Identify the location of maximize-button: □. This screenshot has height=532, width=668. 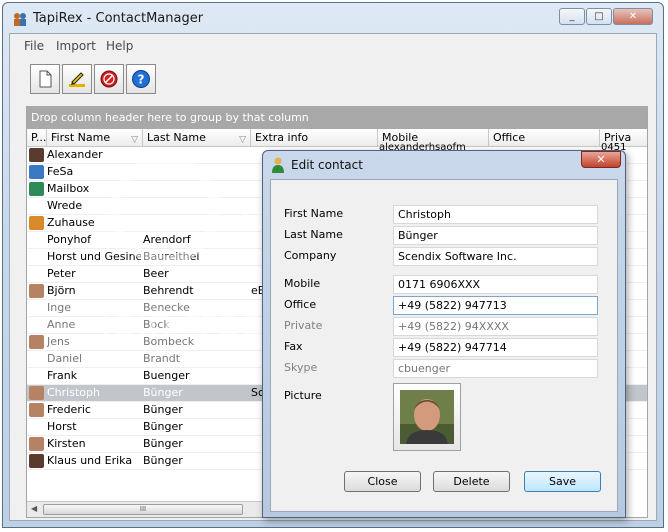
(599, 16).